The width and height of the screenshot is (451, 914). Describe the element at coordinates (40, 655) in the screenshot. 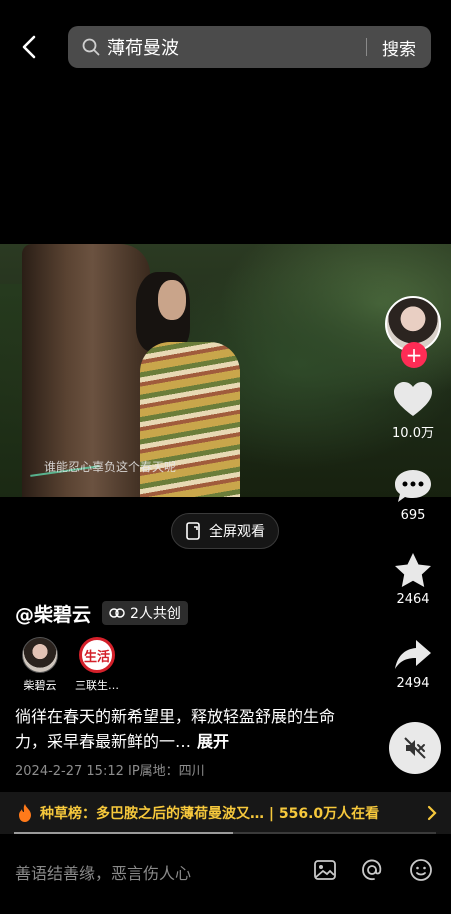

I see `co-creator-avatar` at that location.